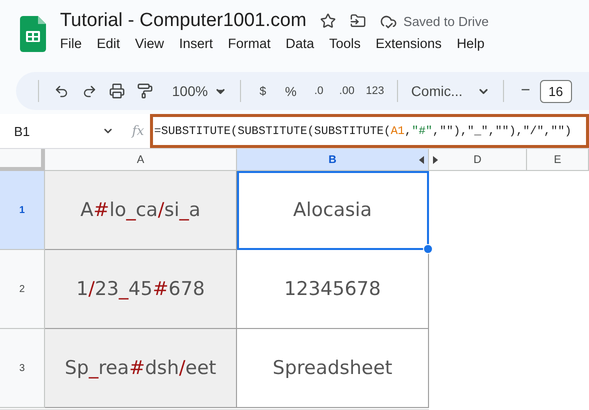  What do you see at coordinates (446, 21) in the screenshot?
I see `save-status: Saved to Drive` at bounding box center [446, 21].